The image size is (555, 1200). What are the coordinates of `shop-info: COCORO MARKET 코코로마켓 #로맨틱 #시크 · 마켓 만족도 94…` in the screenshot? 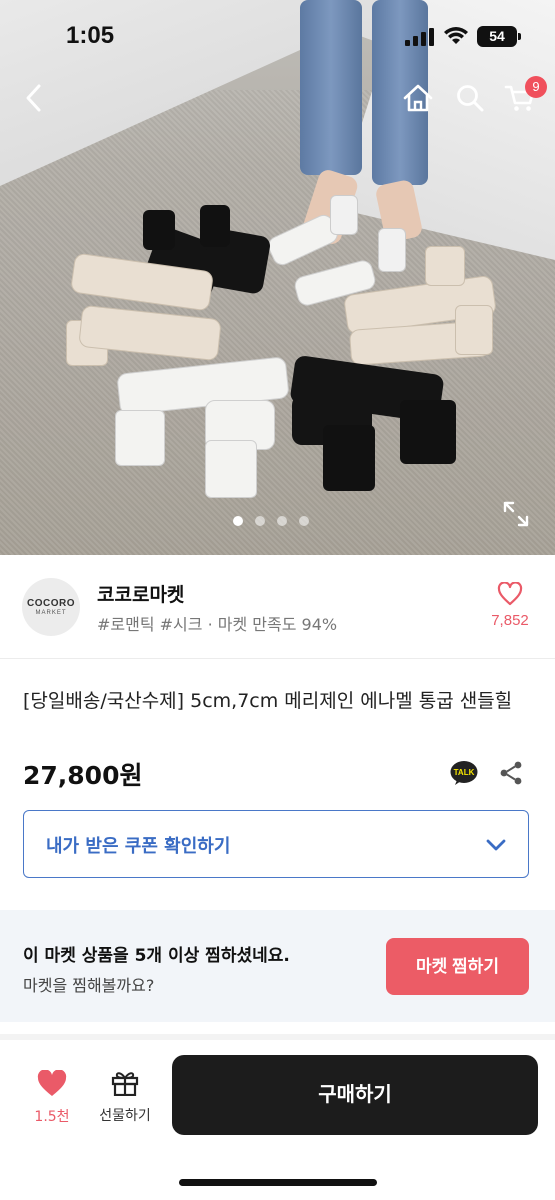 It's located at (277, 607).